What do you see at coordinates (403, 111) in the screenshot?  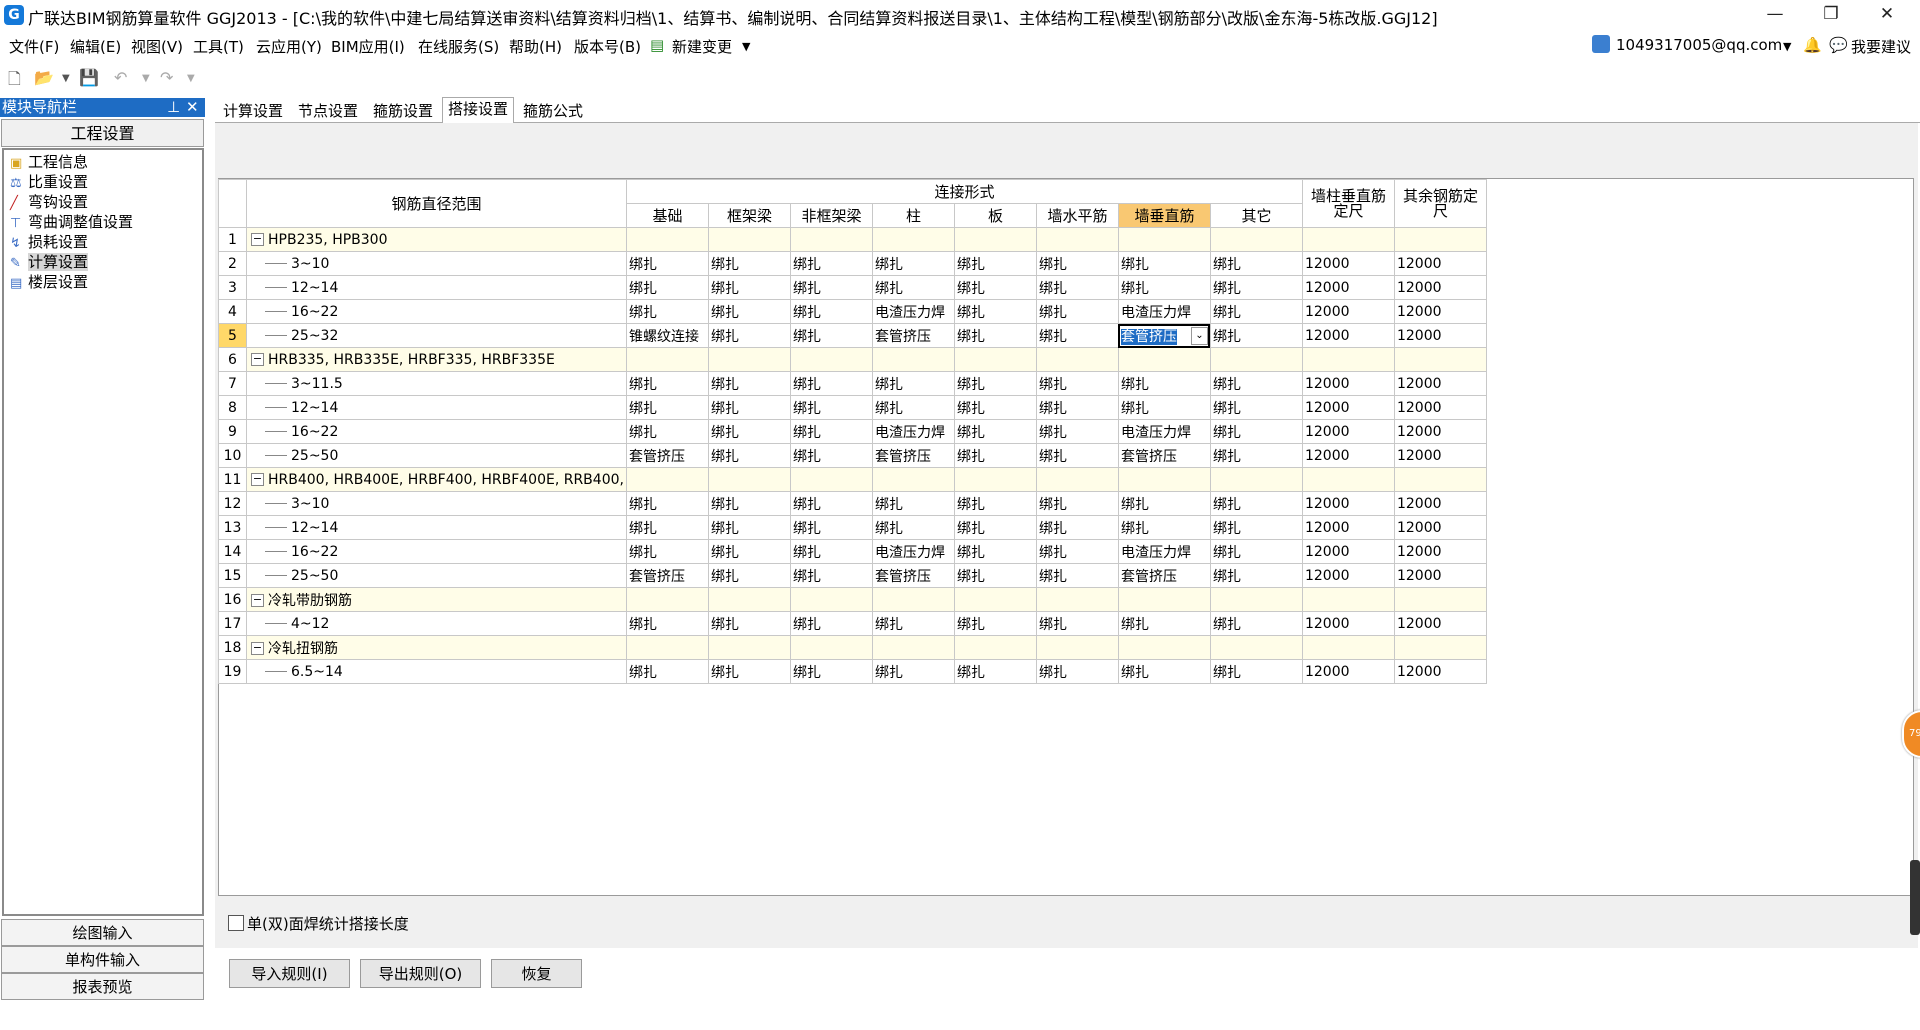 I see `tab-stirrup-settings: 箍筋设置` at bounding box center [403, 111].